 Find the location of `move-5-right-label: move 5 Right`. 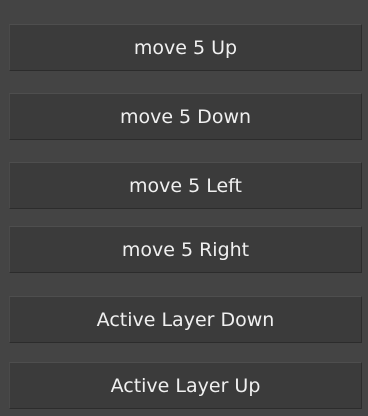

move-5-right-label: move 5 Right is located at coordinates (185, 249).